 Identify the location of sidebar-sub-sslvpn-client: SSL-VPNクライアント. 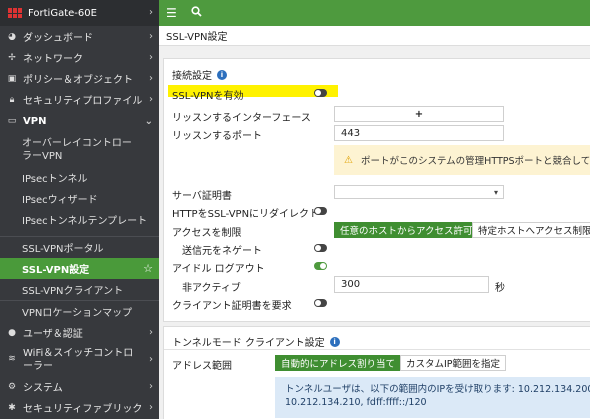
(79, 289).